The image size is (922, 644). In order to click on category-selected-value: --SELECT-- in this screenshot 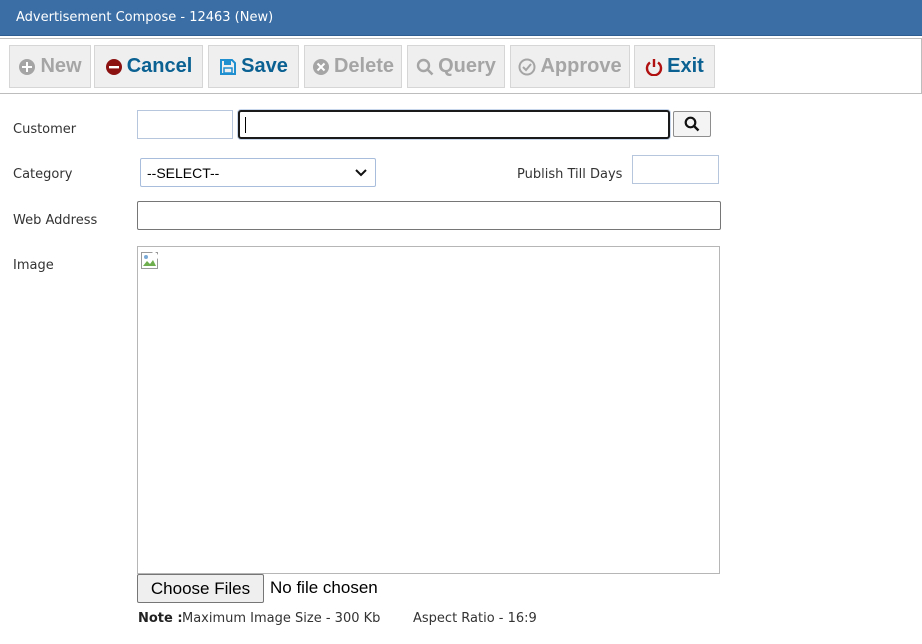, I will do `click(183, 173)`.